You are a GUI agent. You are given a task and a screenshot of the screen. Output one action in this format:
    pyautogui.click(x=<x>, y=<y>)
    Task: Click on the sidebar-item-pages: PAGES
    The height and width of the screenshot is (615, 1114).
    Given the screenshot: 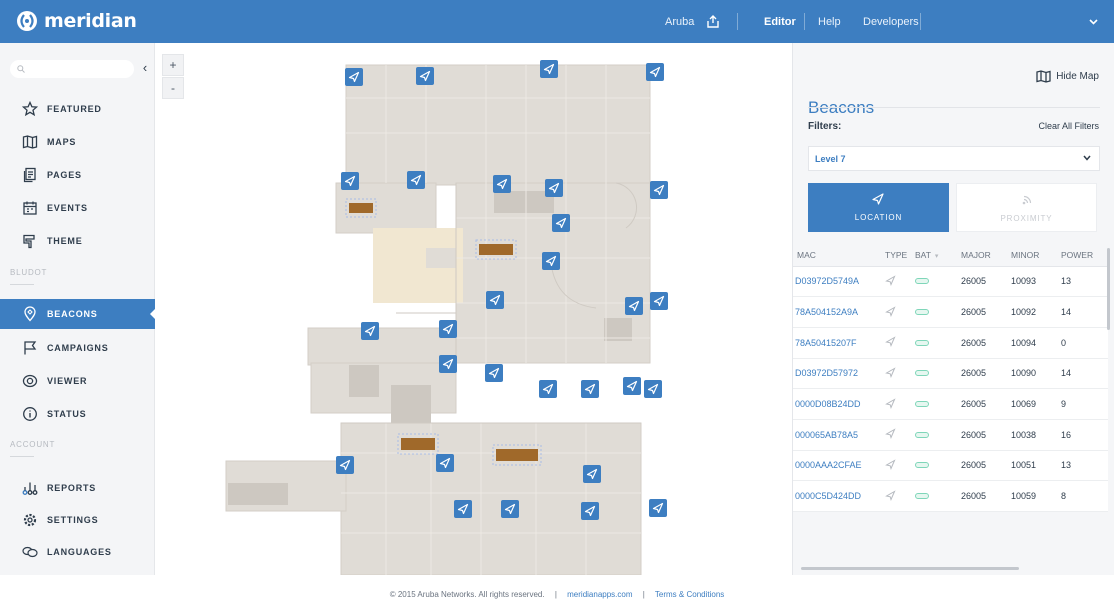 What is the action you would take?
    pyautogui.click(x=77, y=175)
    